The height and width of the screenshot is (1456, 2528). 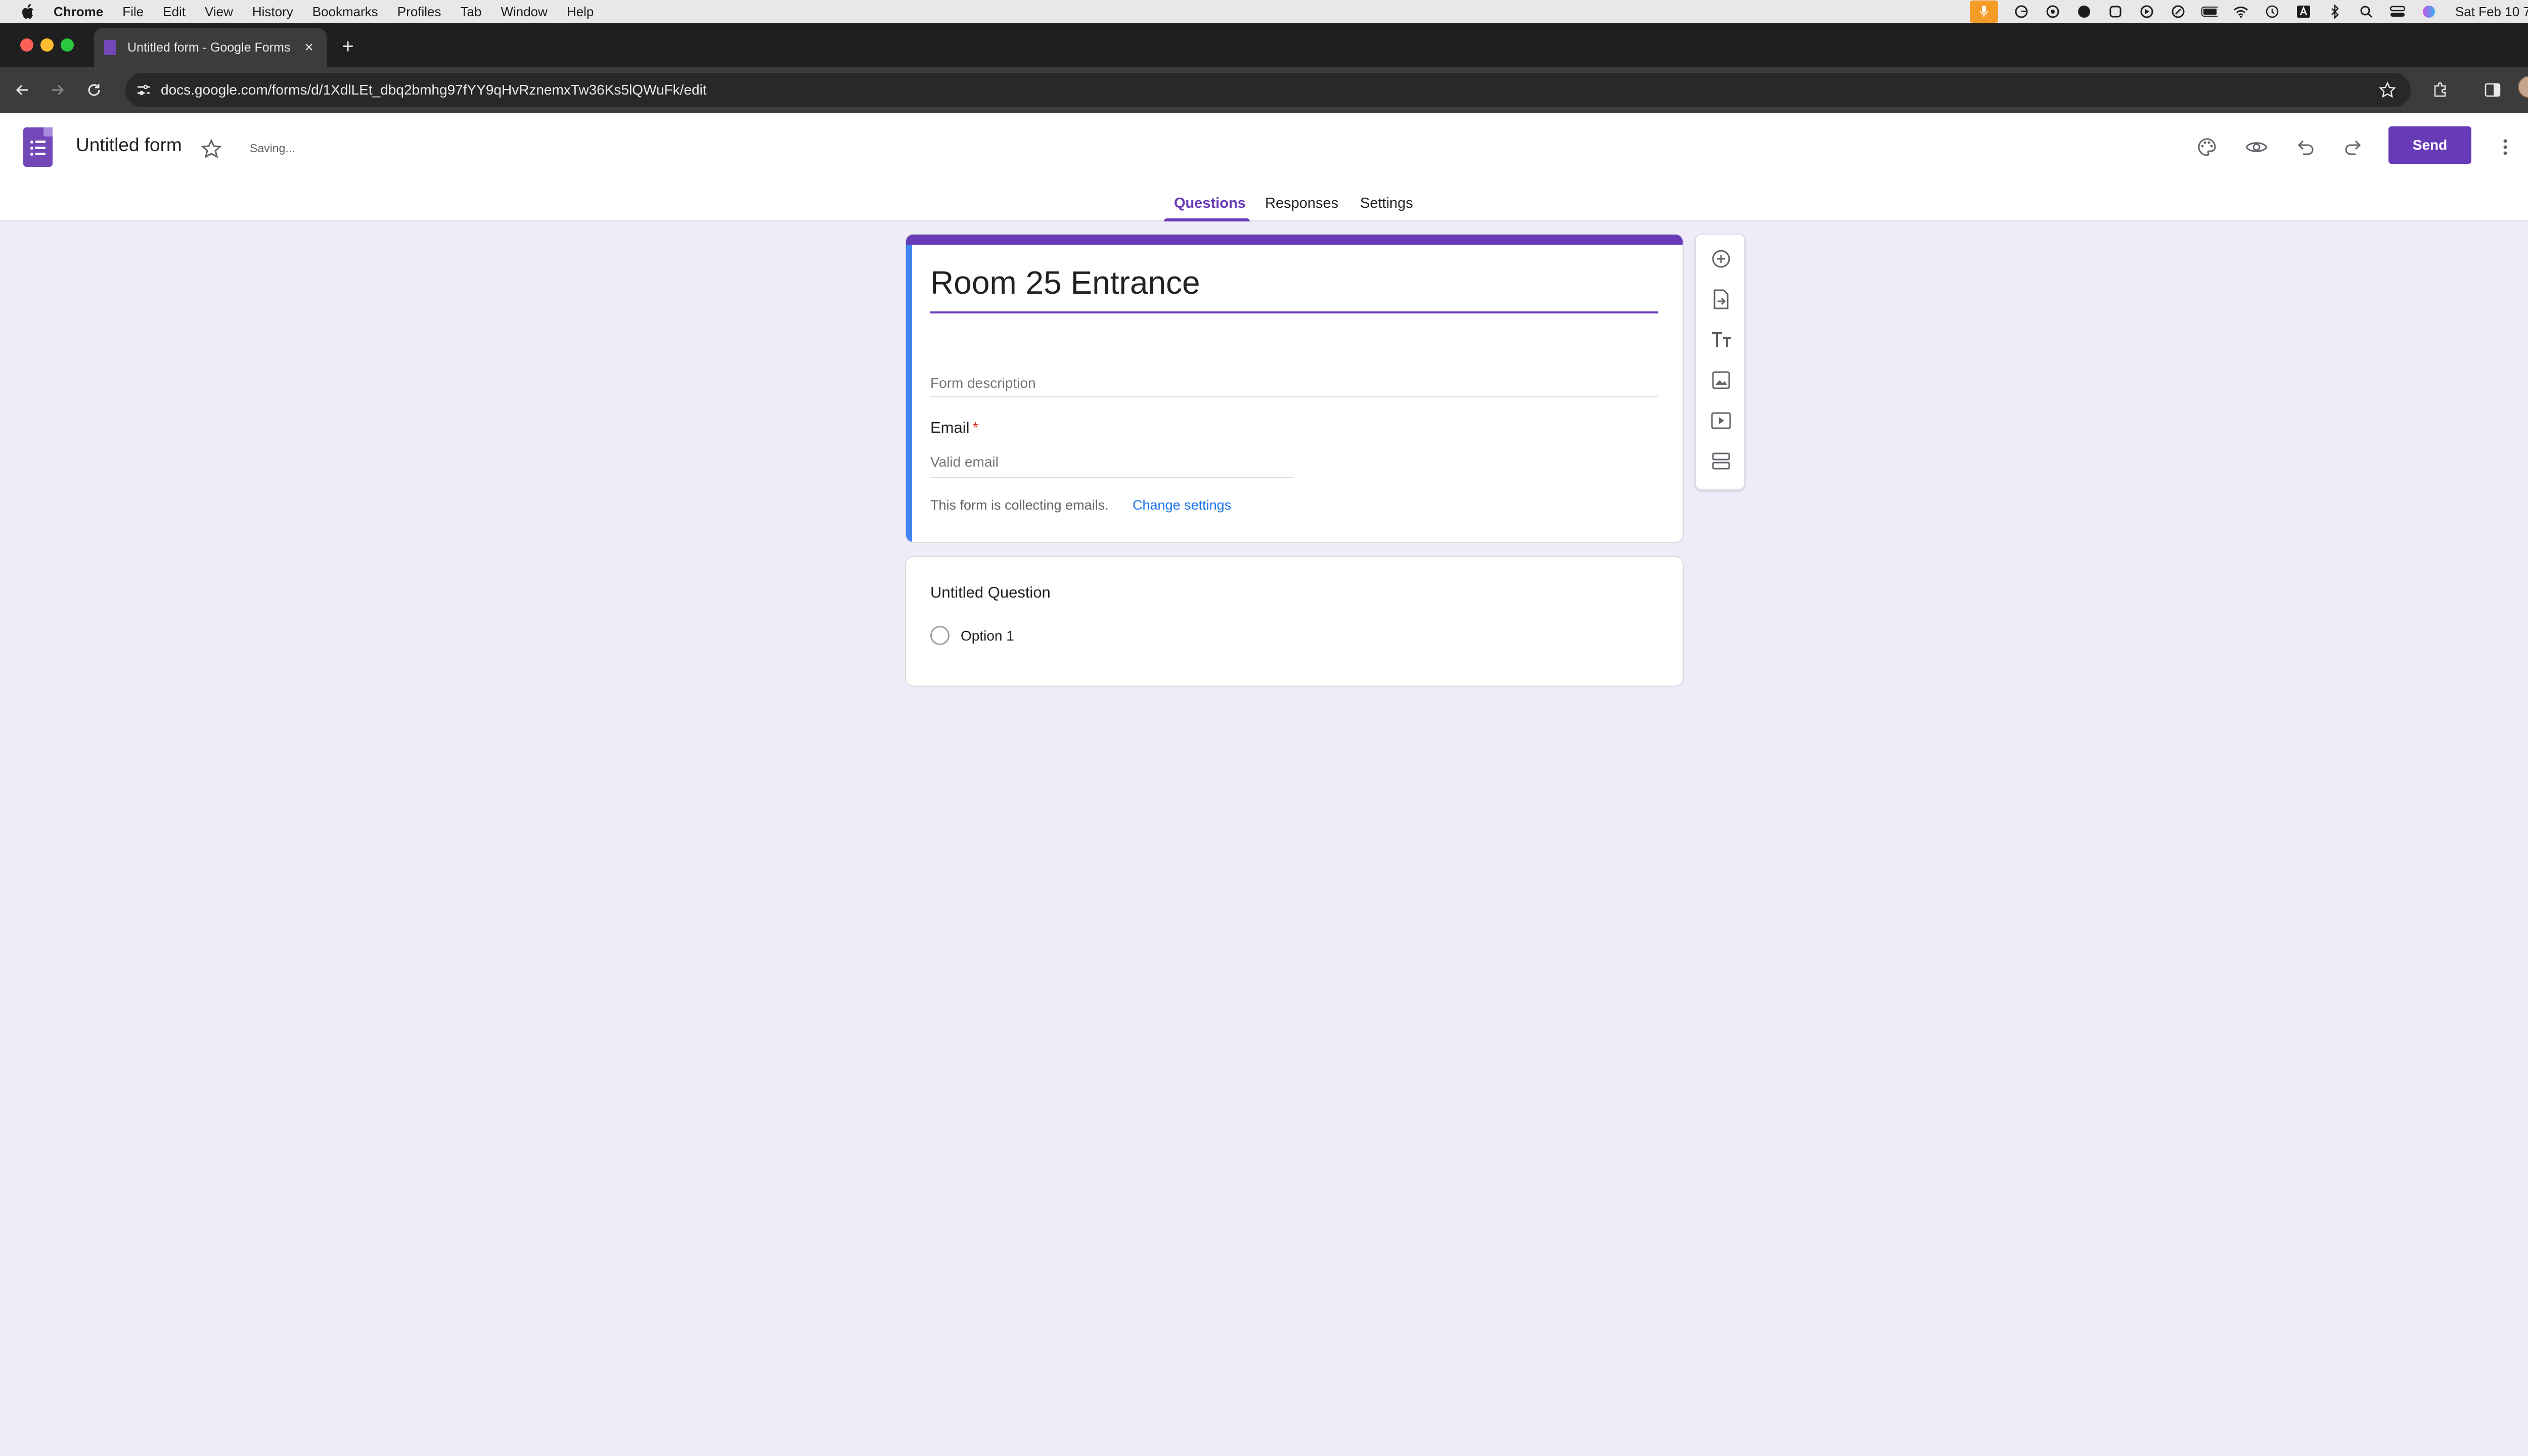 What do you see at coordinates (419, 12) in the screenshot?
I see `menu-profiles: Profiles` at bounding box center [419, 12].